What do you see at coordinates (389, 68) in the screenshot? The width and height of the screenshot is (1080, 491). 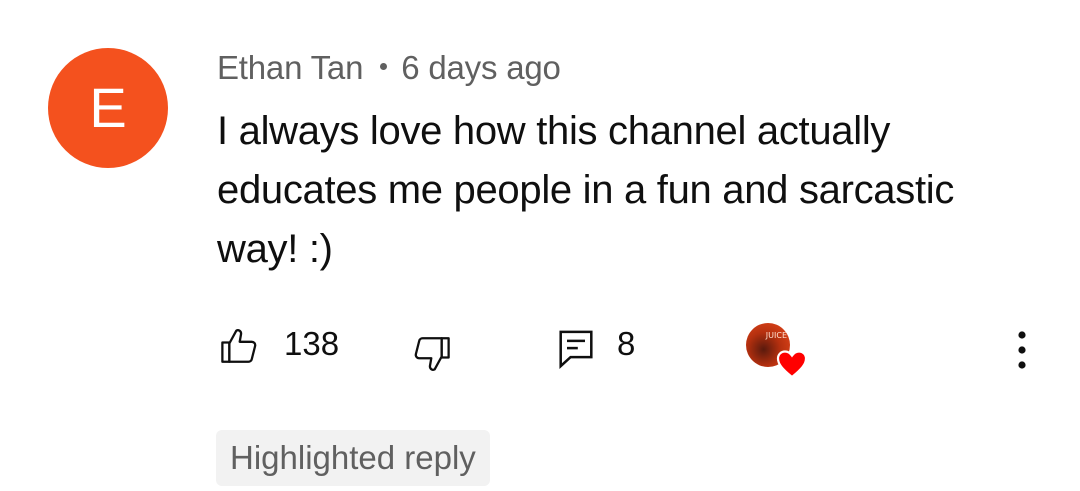 I see `comment-header: Ethan Tan 6 days ago` at bounding box center [389, 68].